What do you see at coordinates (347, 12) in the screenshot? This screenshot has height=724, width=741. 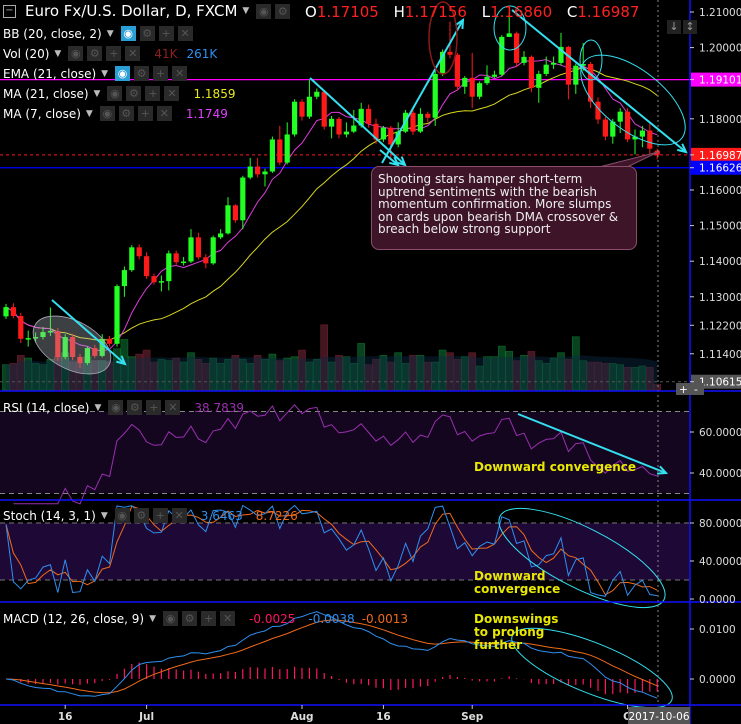 I see `open-value: 1.17105` at bounding box center [347, 12].